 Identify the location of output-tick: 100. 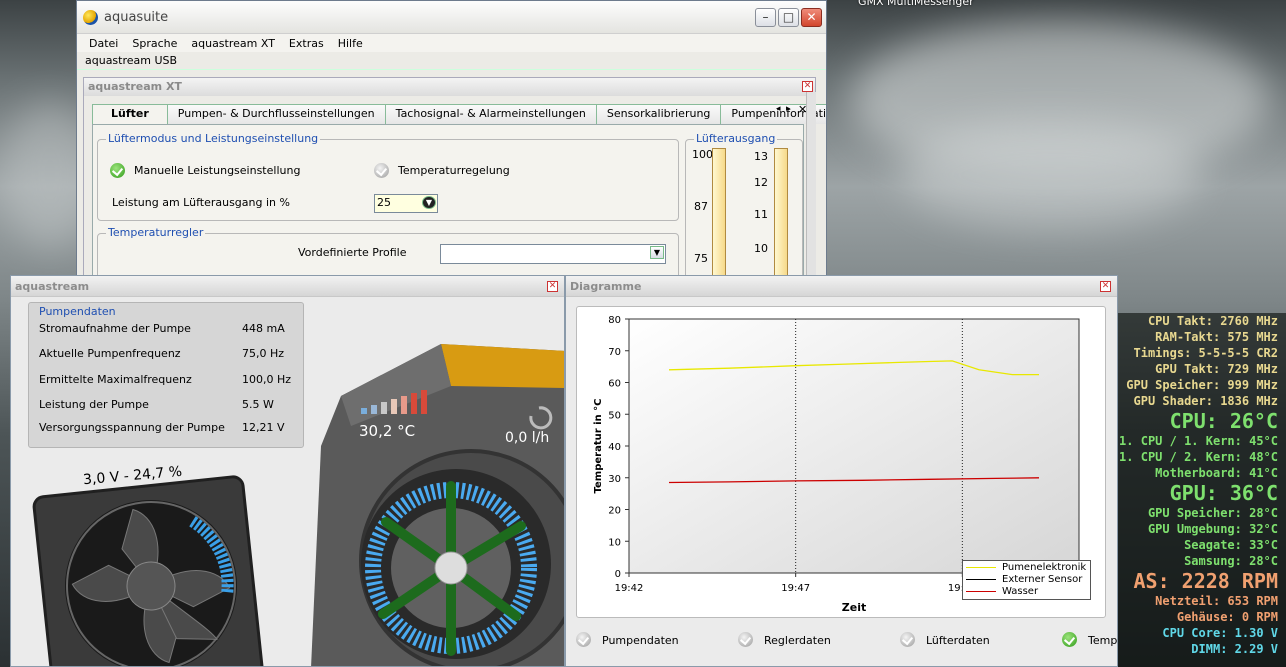
(702, 154).